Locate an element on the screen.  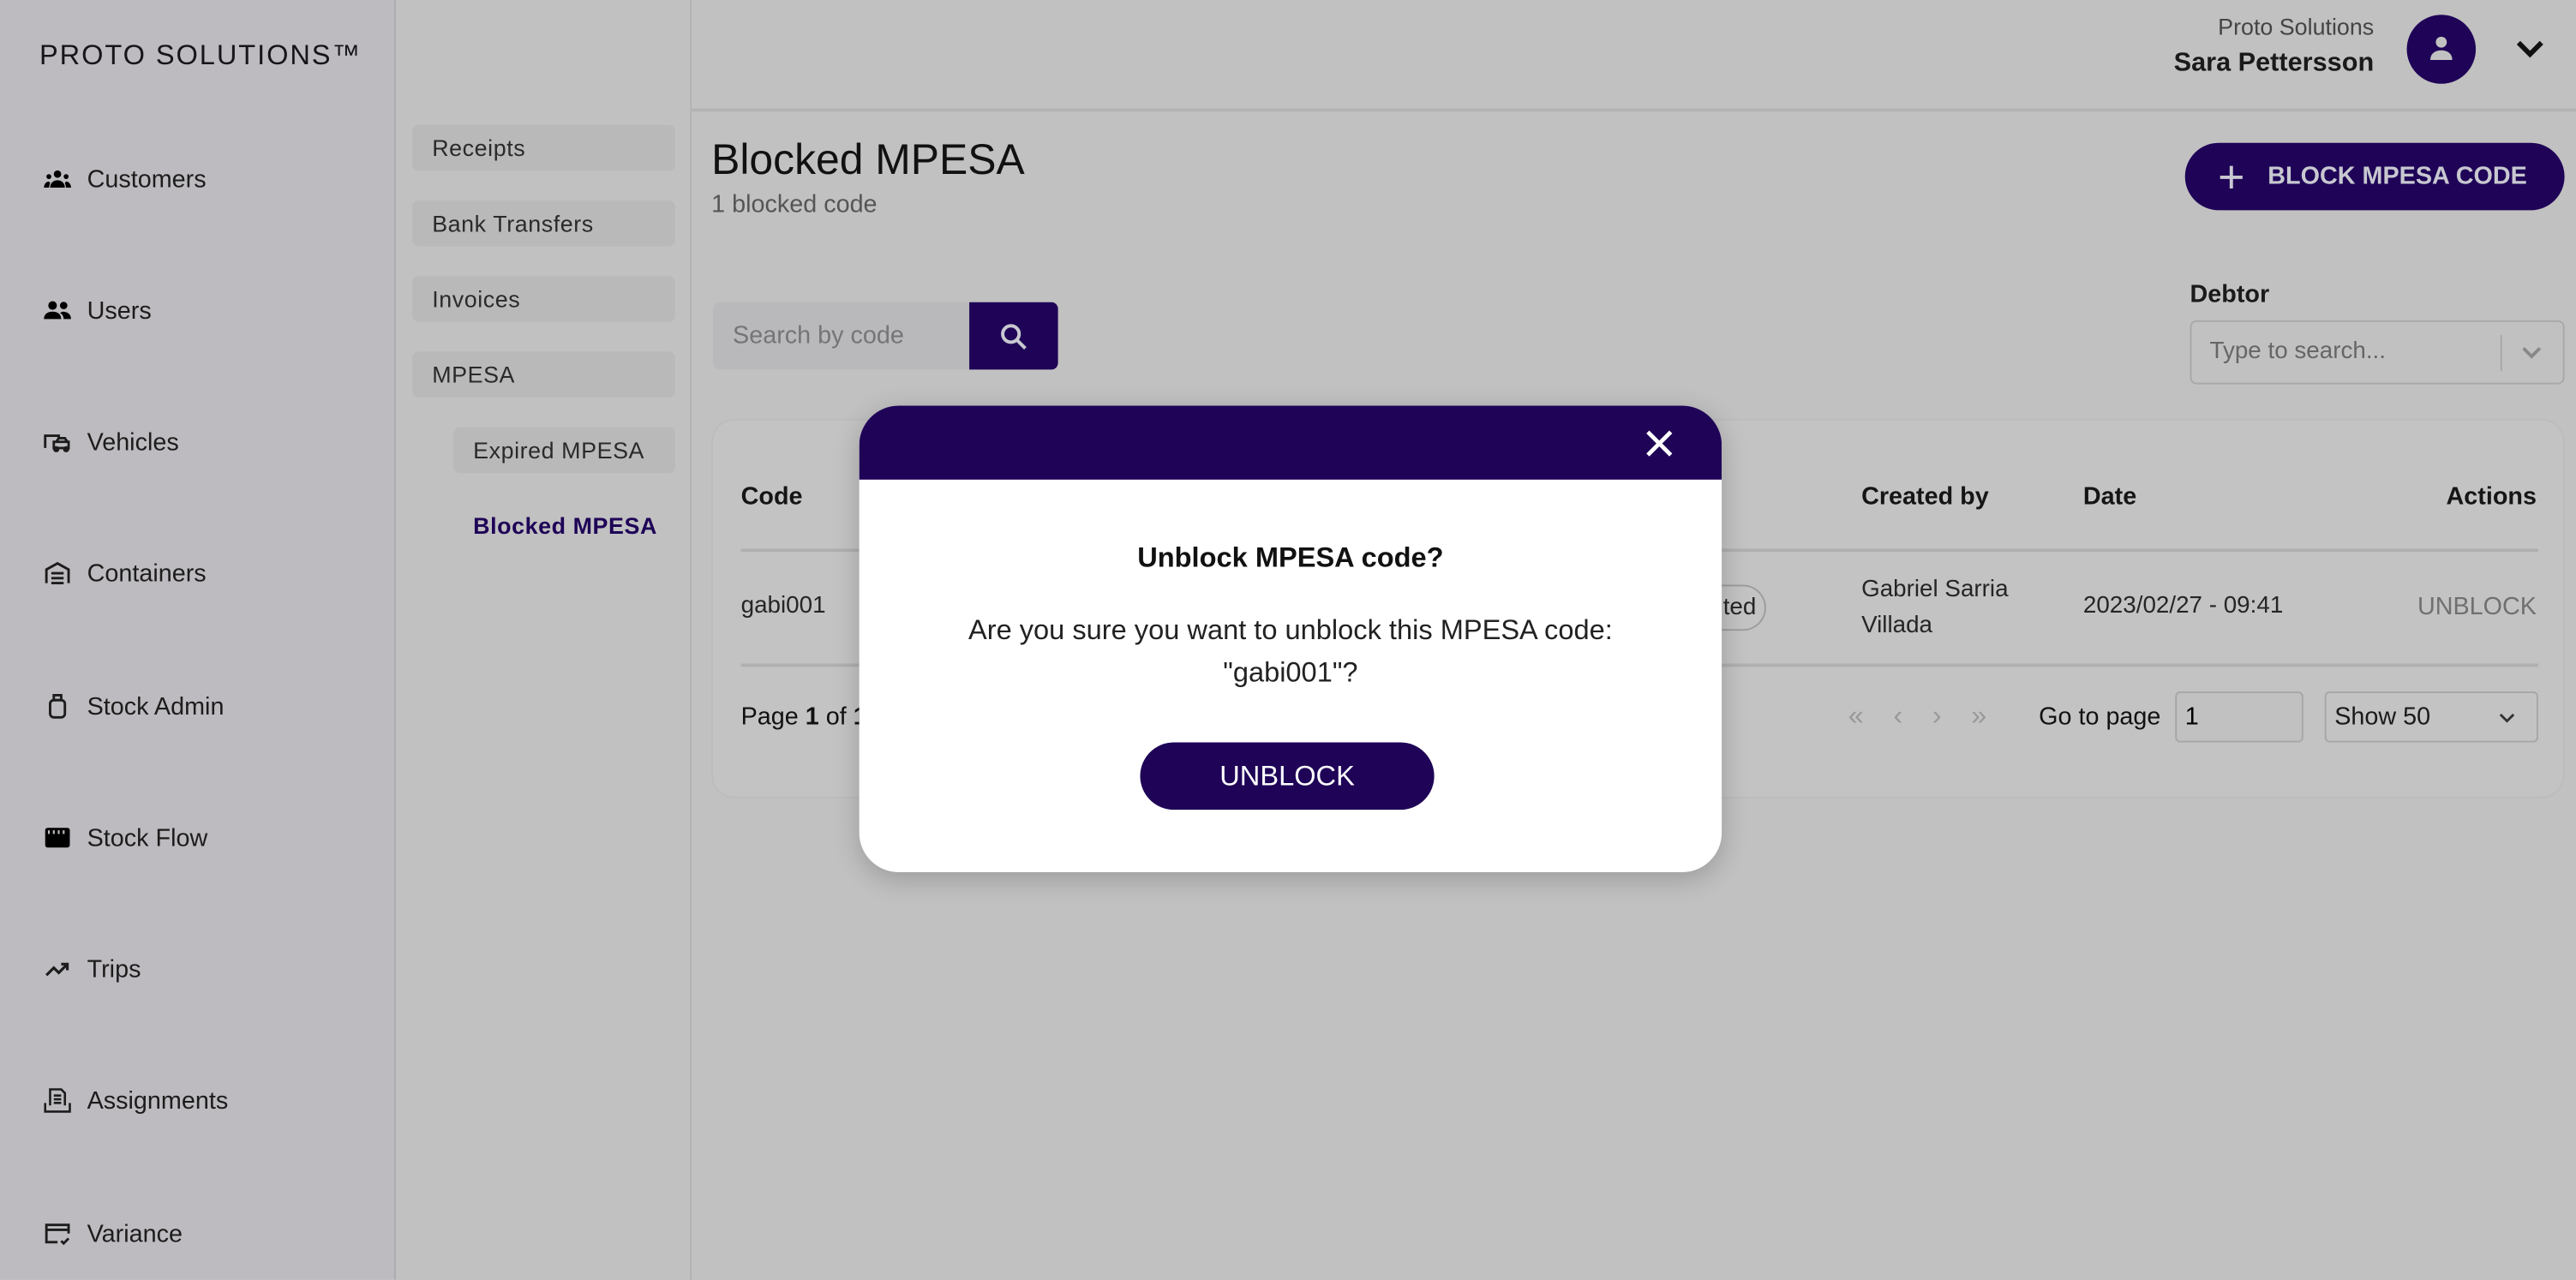
vehicles-icon is located at coordinates (57, 443).